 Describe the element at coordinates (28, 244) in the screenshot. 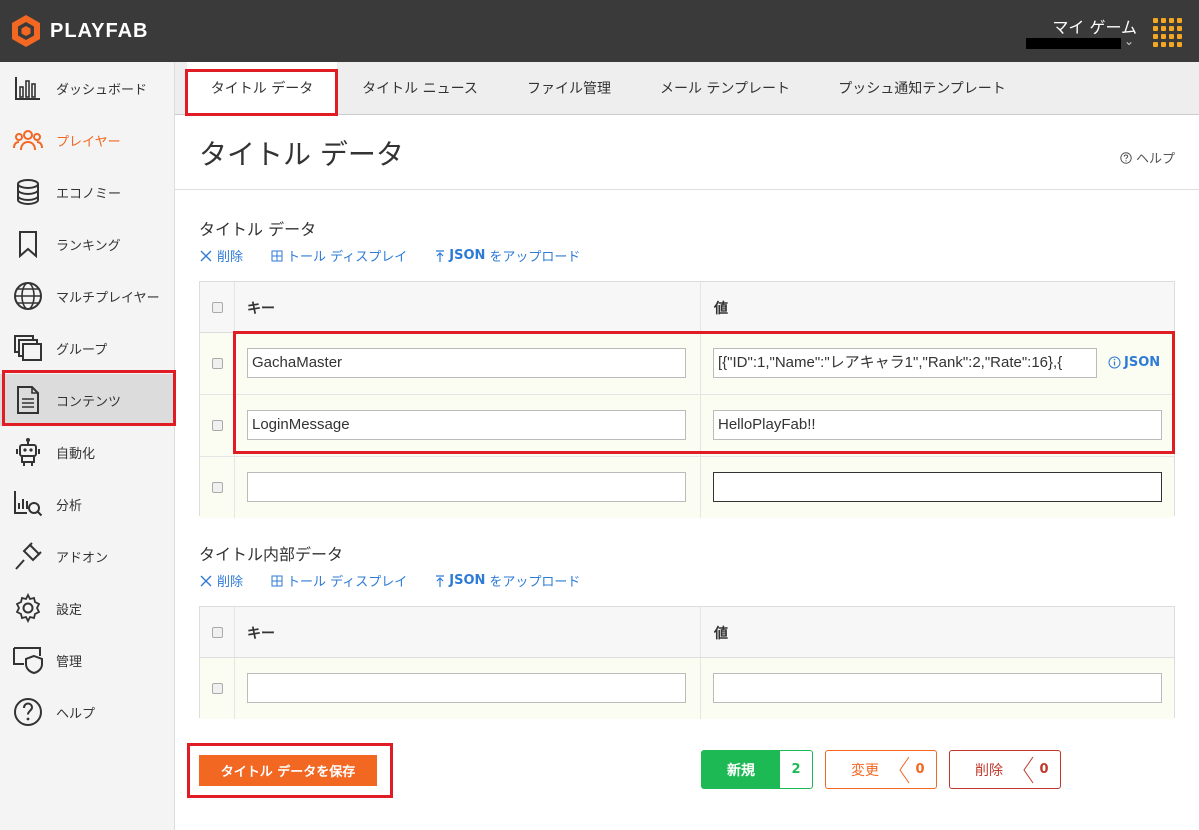

I see `bookmark-icon` at that location.